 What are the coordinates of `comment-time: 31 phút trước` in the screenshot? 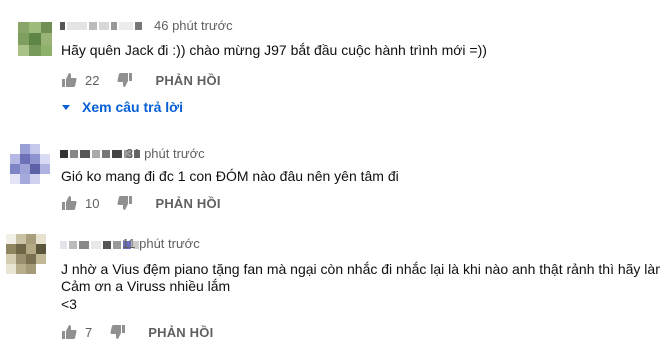 It's located at (165, 153).